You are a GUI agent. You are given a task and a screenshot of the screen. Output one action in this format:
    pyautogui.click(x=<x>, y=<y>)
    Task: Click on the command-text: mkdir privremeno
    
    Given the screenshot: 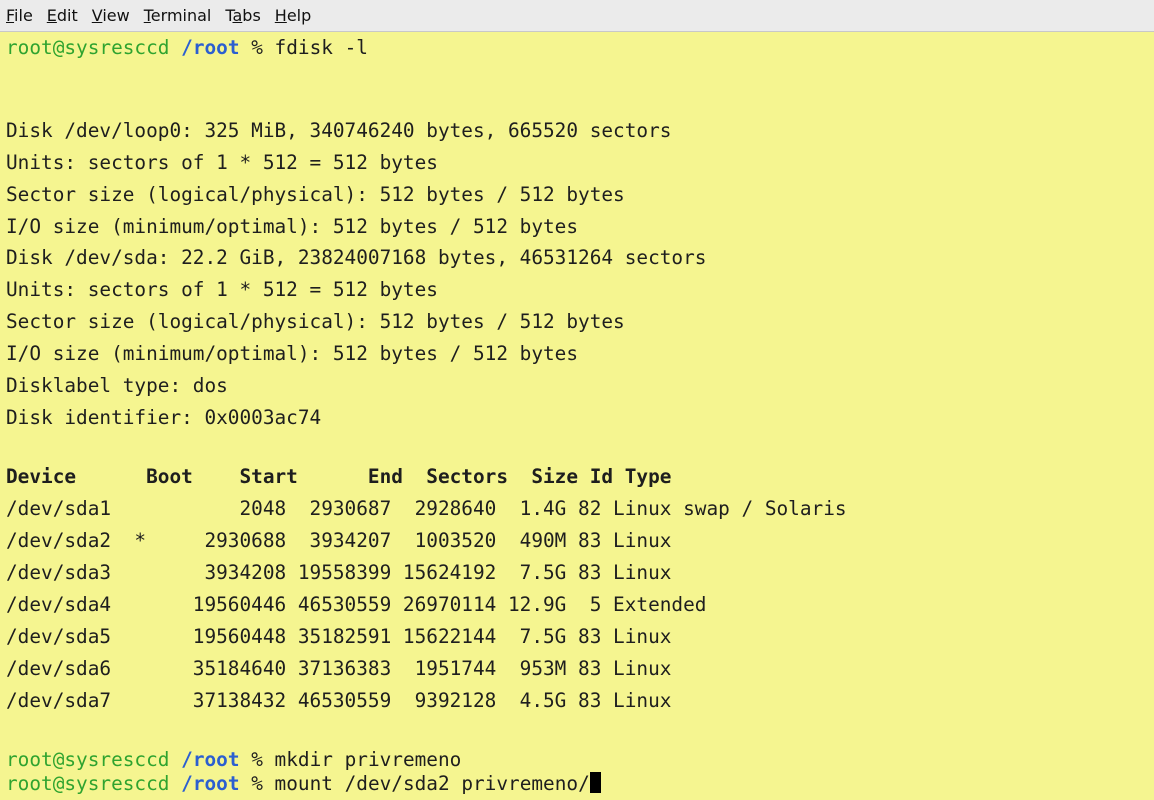 What is the action you would take?
    pyautogui.click(x=368, y=759)
    